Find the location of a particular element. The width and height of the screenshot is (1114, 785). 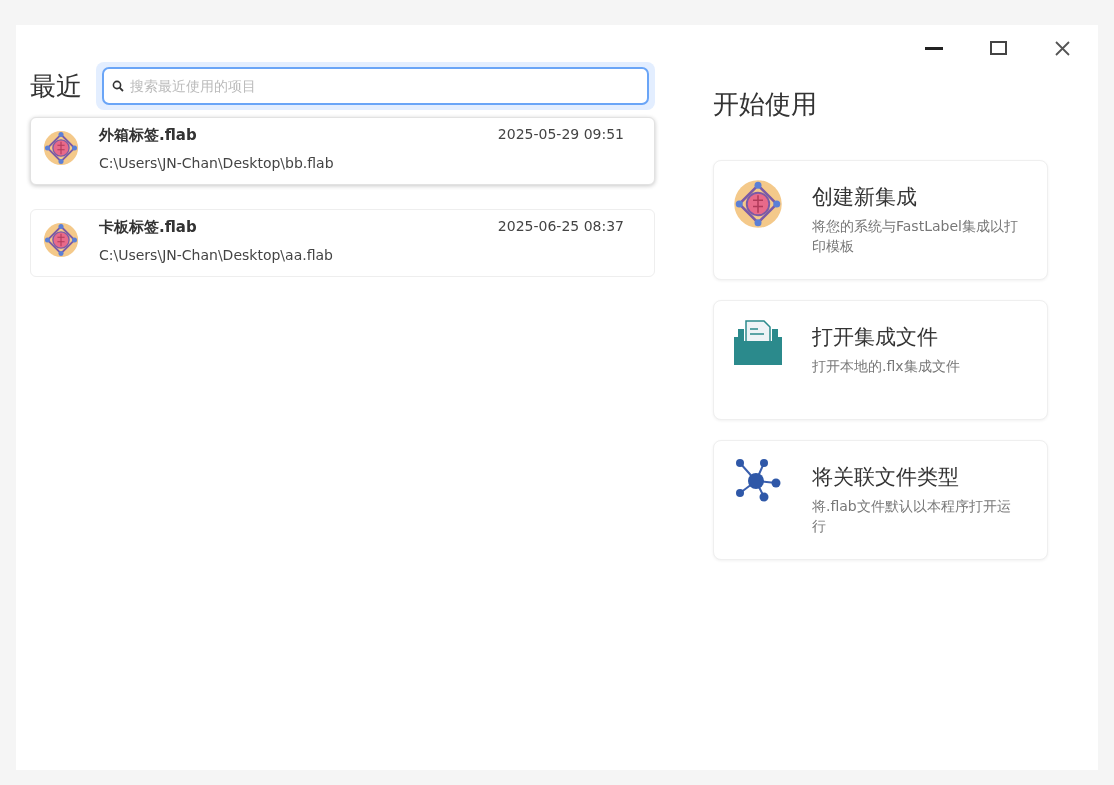

action-description: 将.flab文件默认以本程序打开运行 is located at coordinates (912, 516).